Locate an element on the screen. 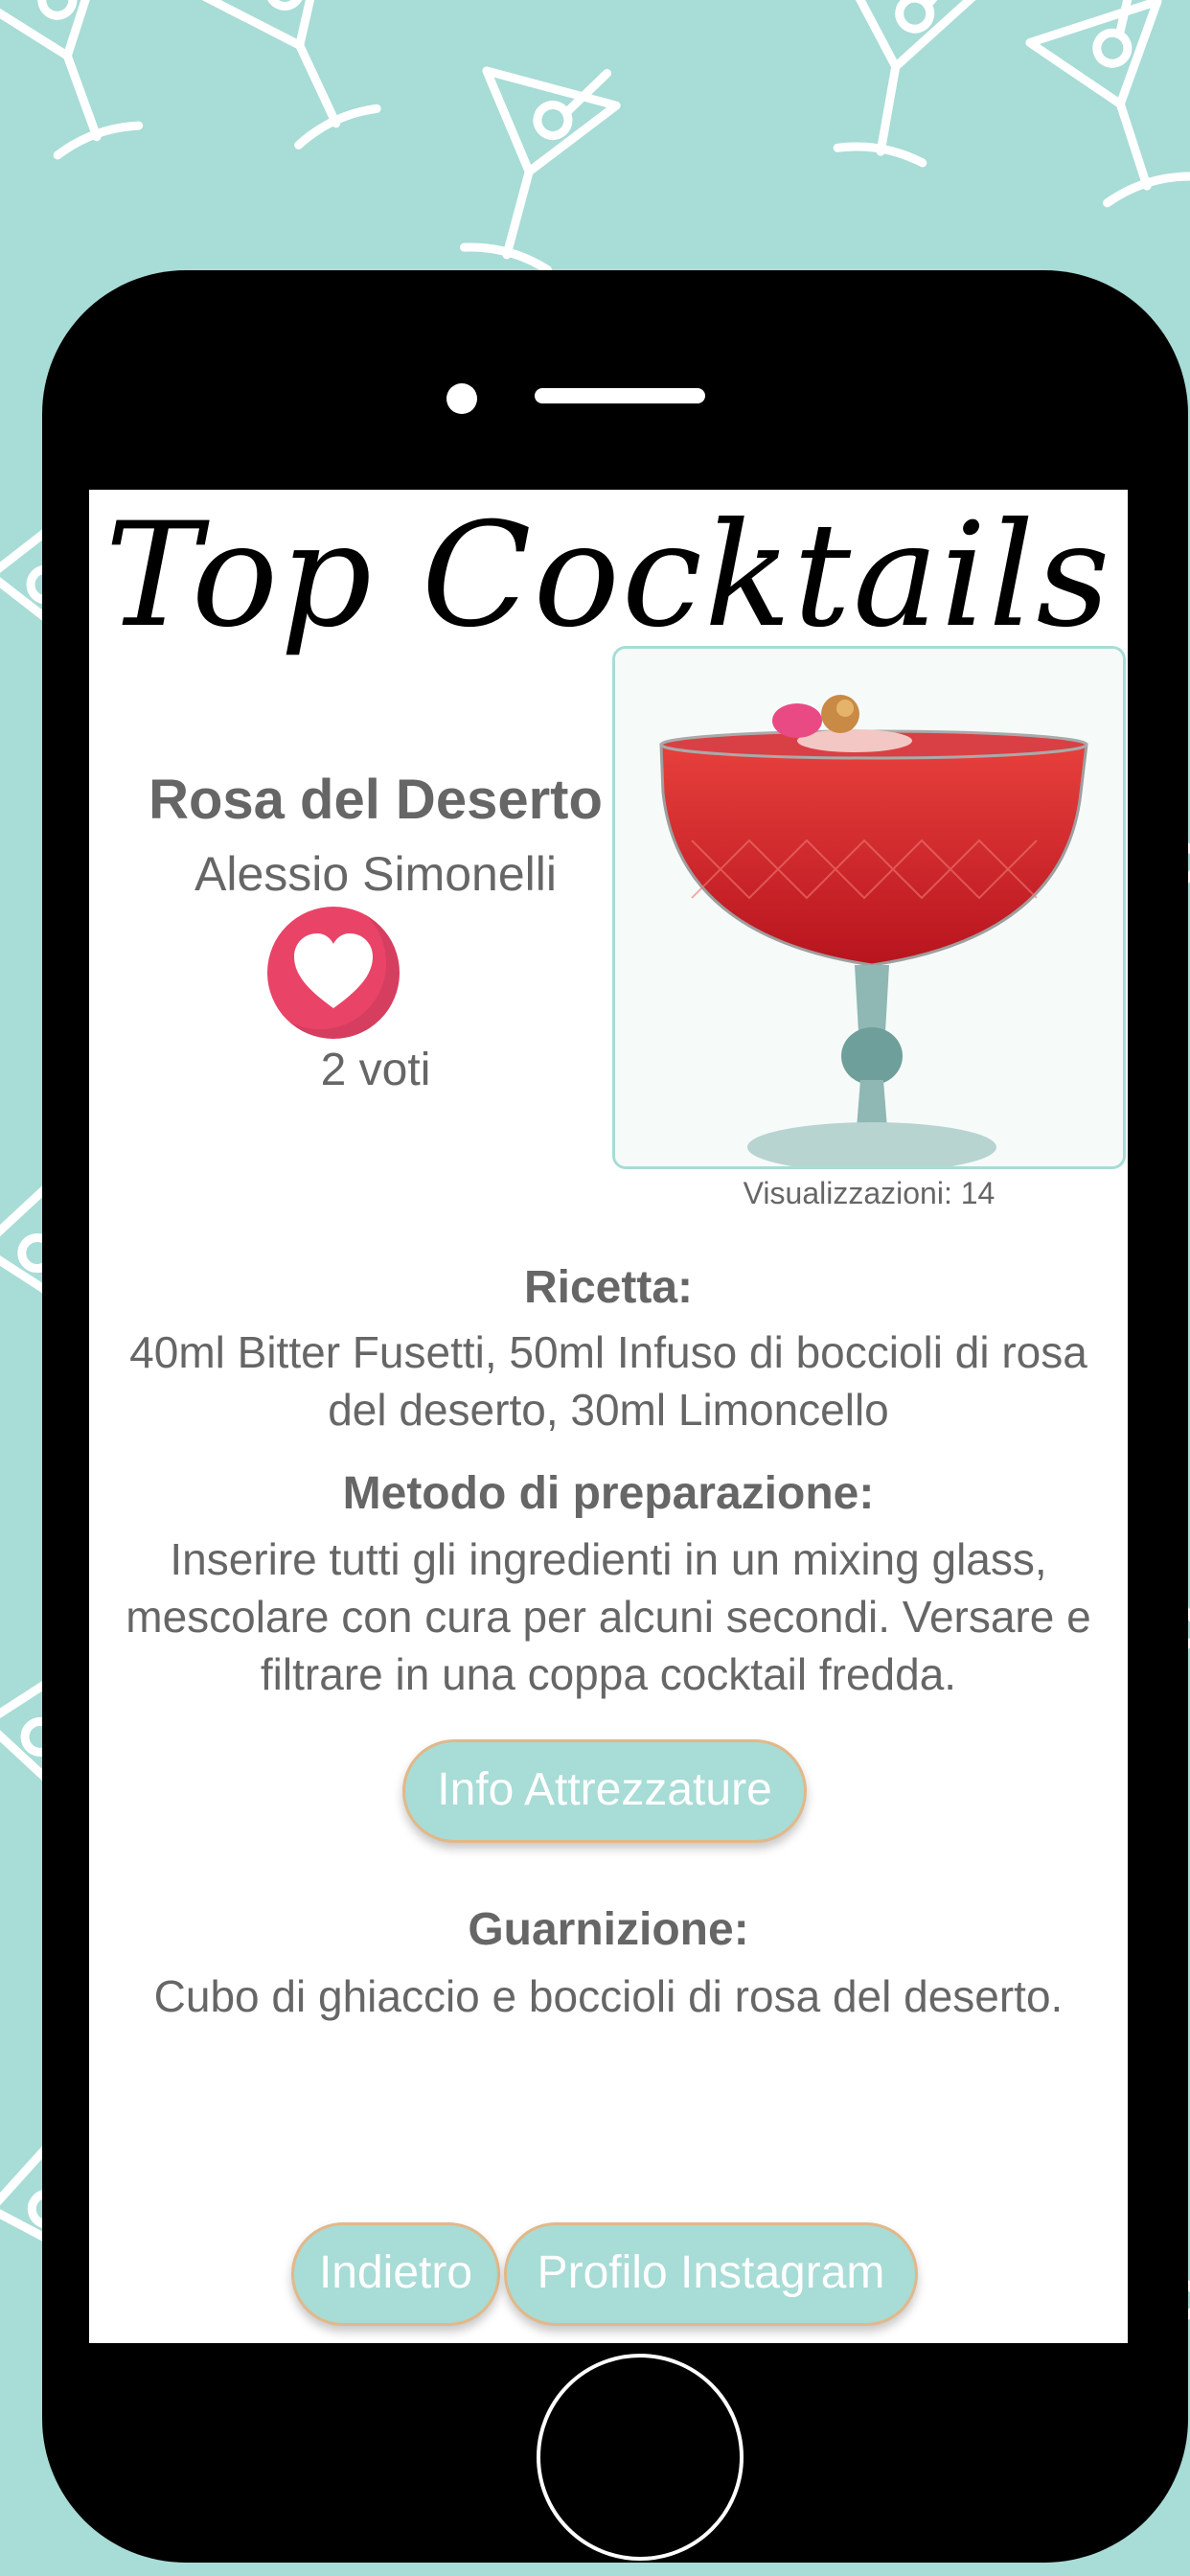 The height and width of the screenshot is (2576, 1190). author-name: Alessio Simonelli is located at coordinates (376, 874).